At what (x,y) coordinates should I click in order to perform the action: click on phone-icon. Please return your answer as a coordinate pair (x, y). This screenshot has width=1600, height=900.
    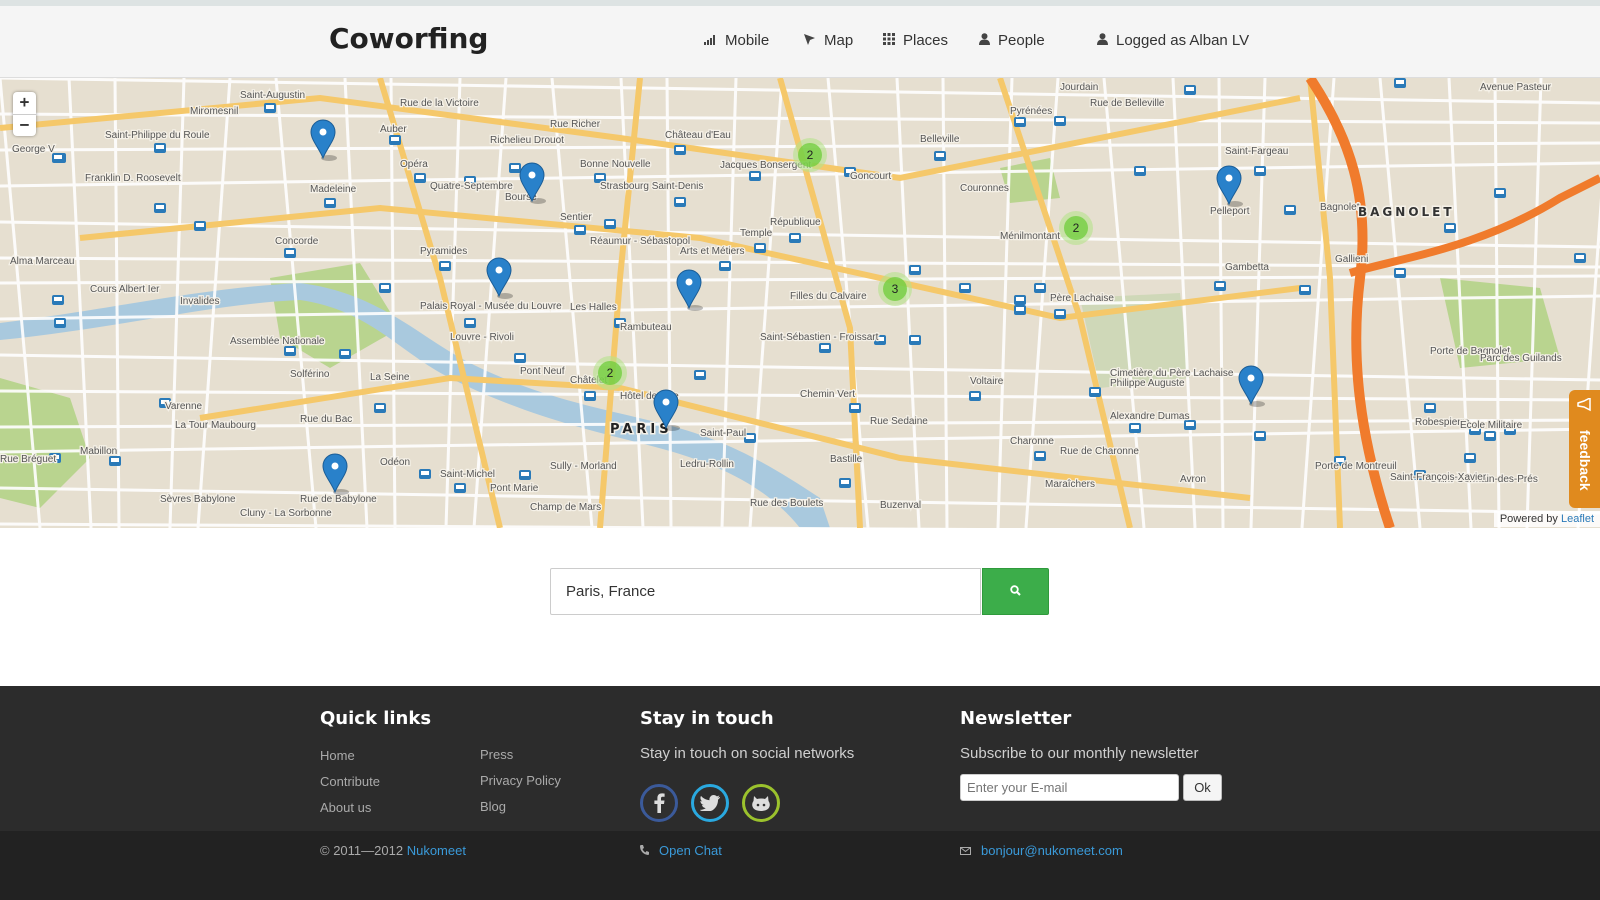
    Looking at the image, I should click on (644, 851).